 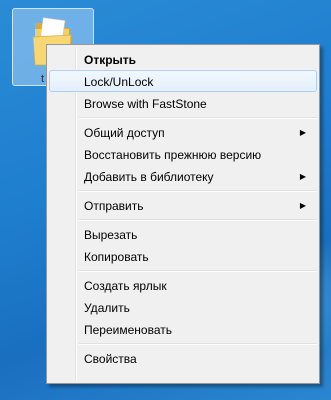 What do you see at coordinates (183, 307) in the screenshot?
I see `menu-item-delete: Удалить` at bounding box center [183, 307].